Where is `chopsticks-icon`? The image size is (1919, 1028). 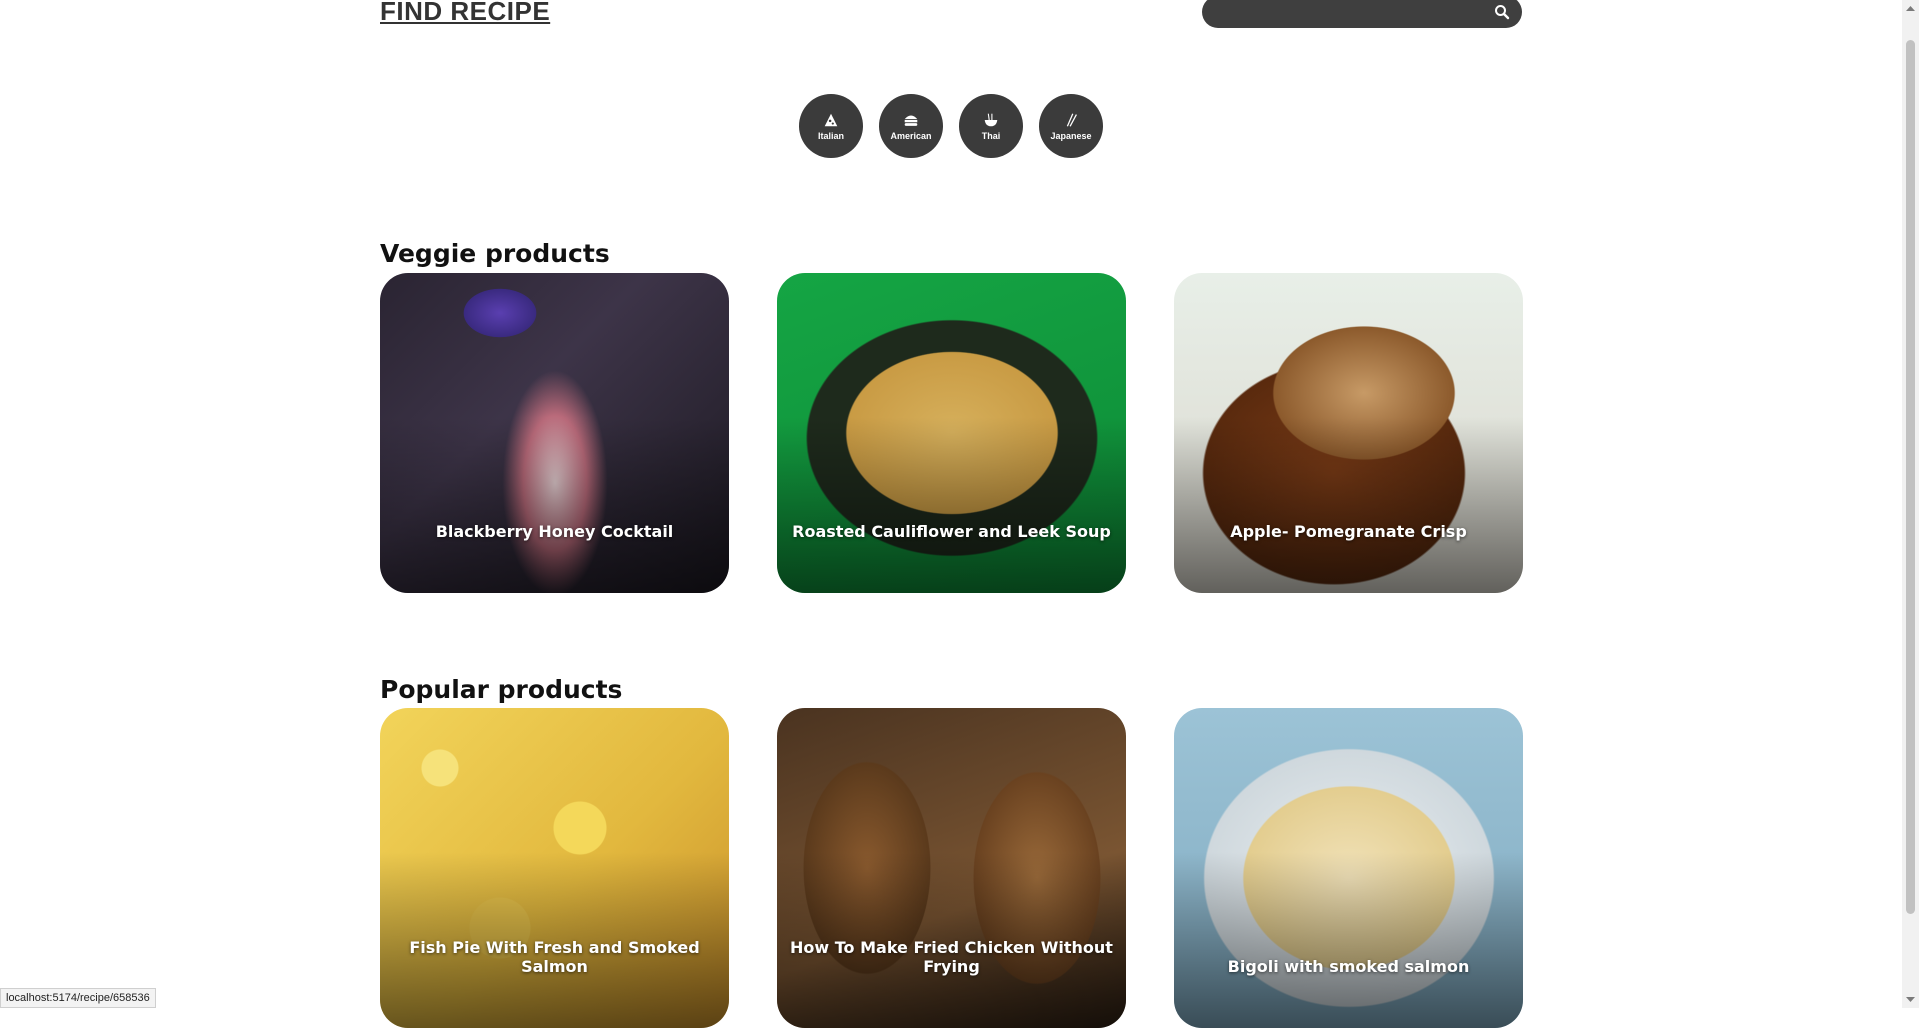 chopsticks-icon is located at coordinates (1071, 120).